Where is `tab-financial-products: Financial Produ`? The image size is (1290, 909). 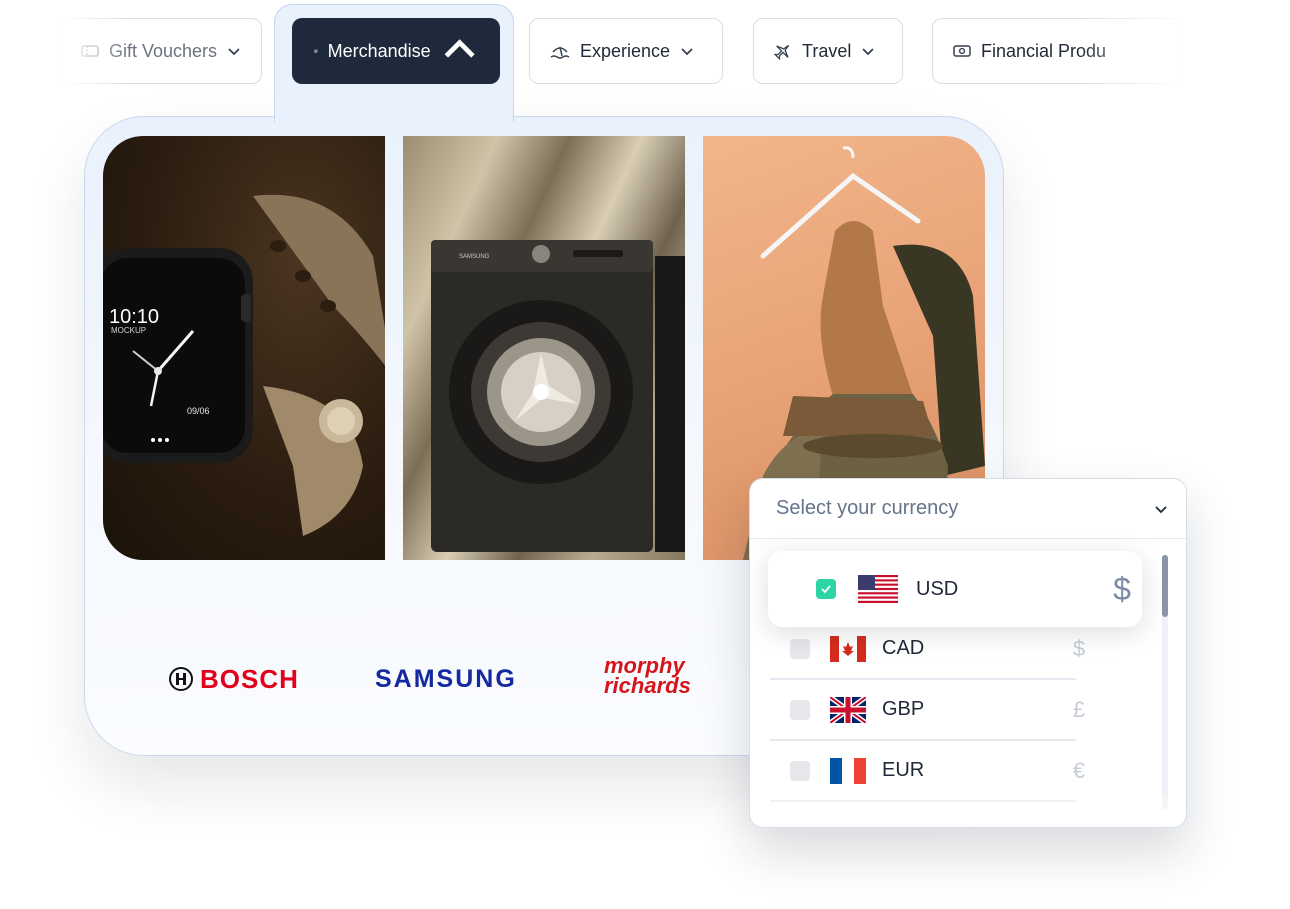
tab-financial-products: Financial Produ is located at coordinates (1057, 51).